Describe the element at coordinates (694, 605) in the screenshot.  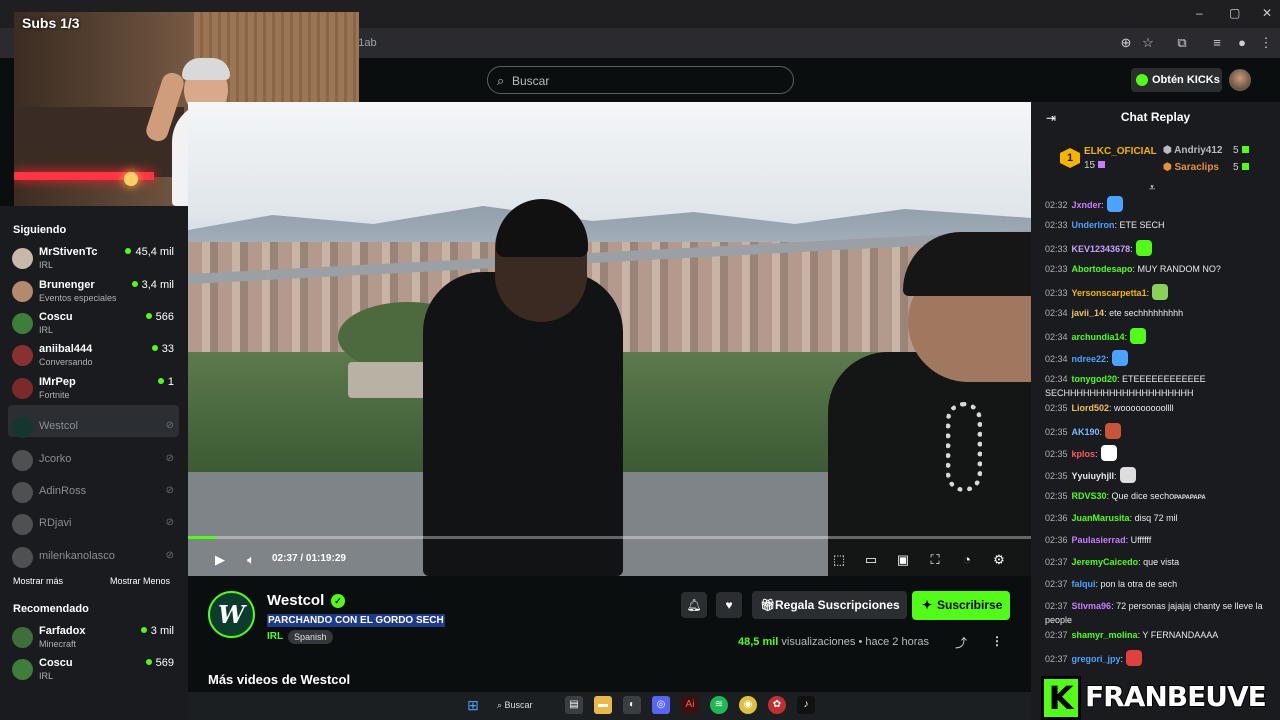
I see `notification-bell-button: 🔔︎` at that location.